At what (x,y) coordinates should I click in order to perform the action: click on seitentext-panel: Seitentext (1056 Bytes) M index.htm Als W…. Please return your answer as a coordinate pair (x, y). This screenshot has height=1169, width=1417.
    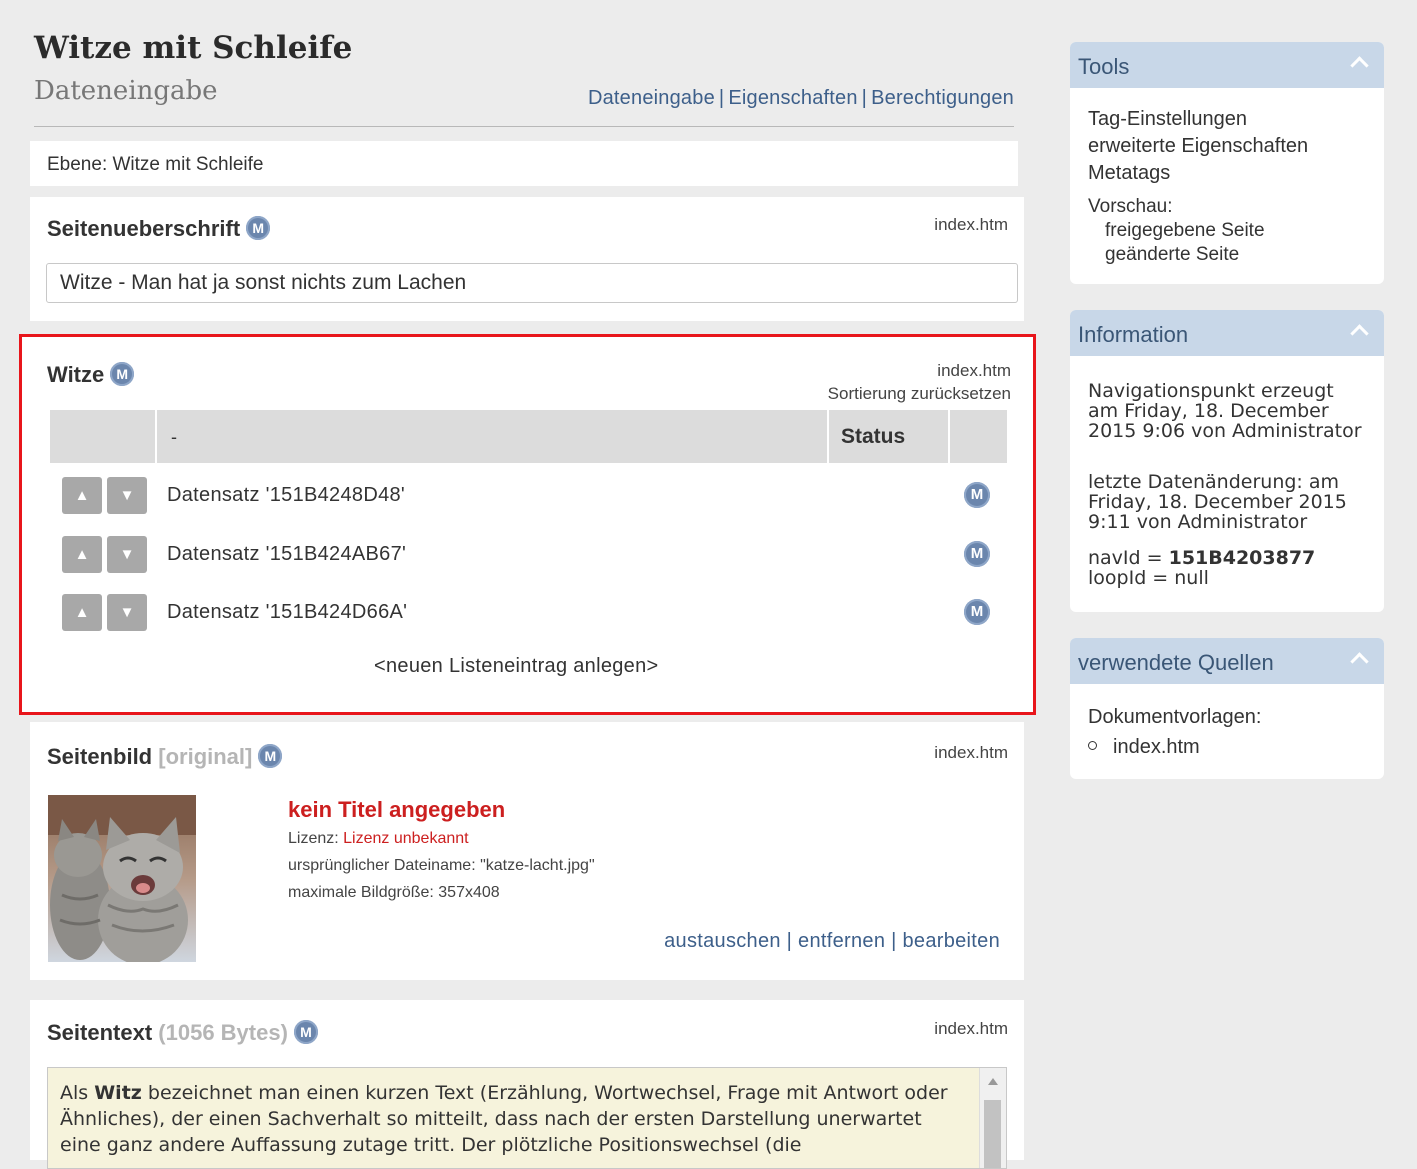
    Looking at the image, I should click on (527, 1084).